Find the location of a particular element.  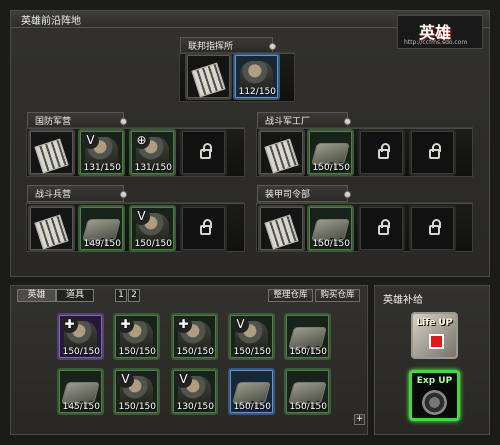

inventory-hero-5: 150/150 is located at coordinates (307, 336).